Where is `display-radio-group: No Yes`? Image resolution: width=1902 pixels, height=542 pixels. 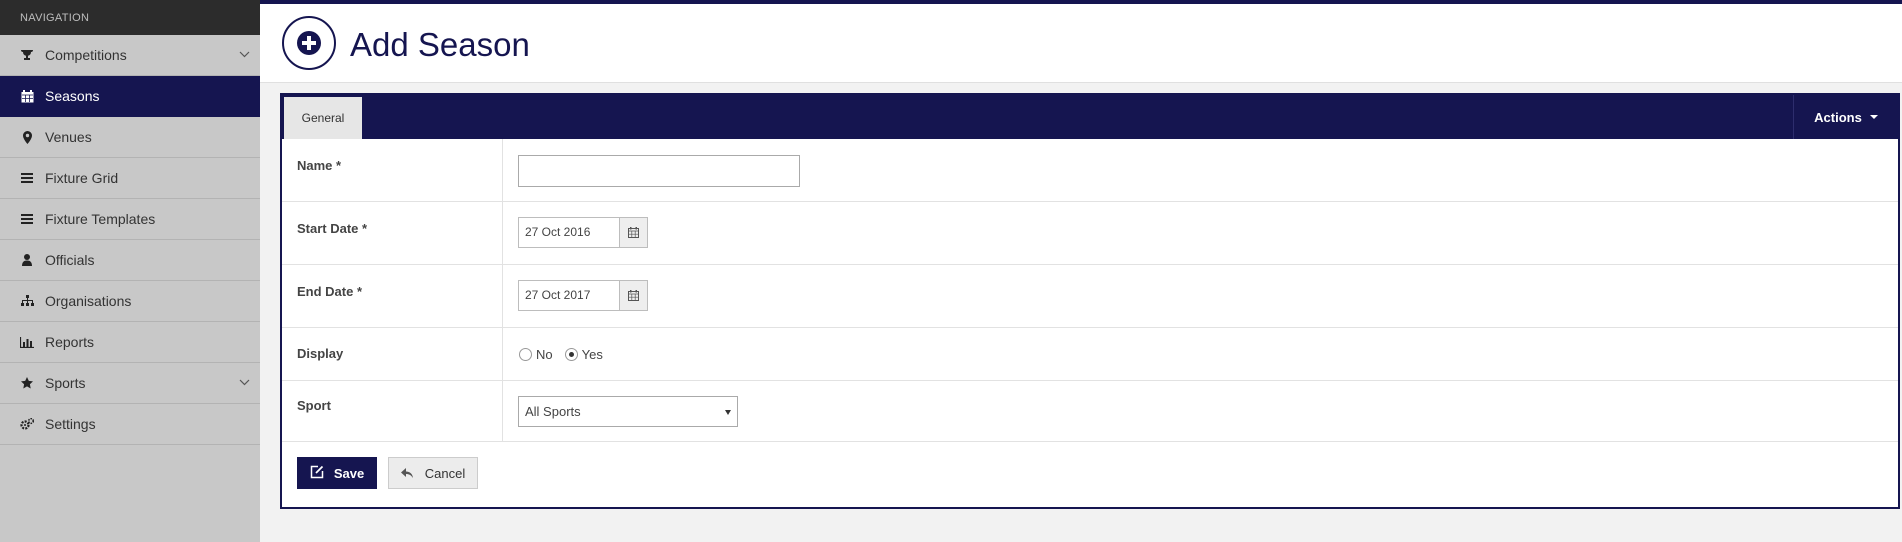
display-radio-group: No Yes is located at coordinates (567, 354).